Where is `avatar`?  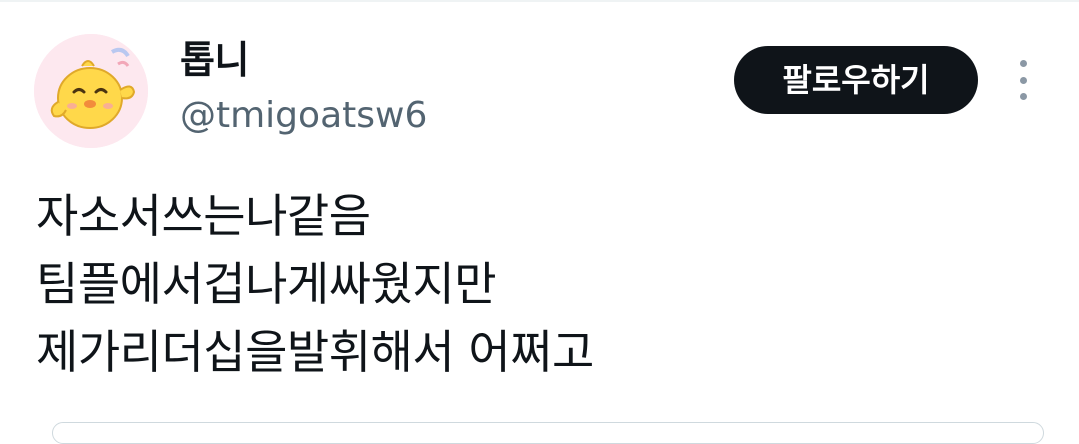 avatar is located at coordinates (91, 91).